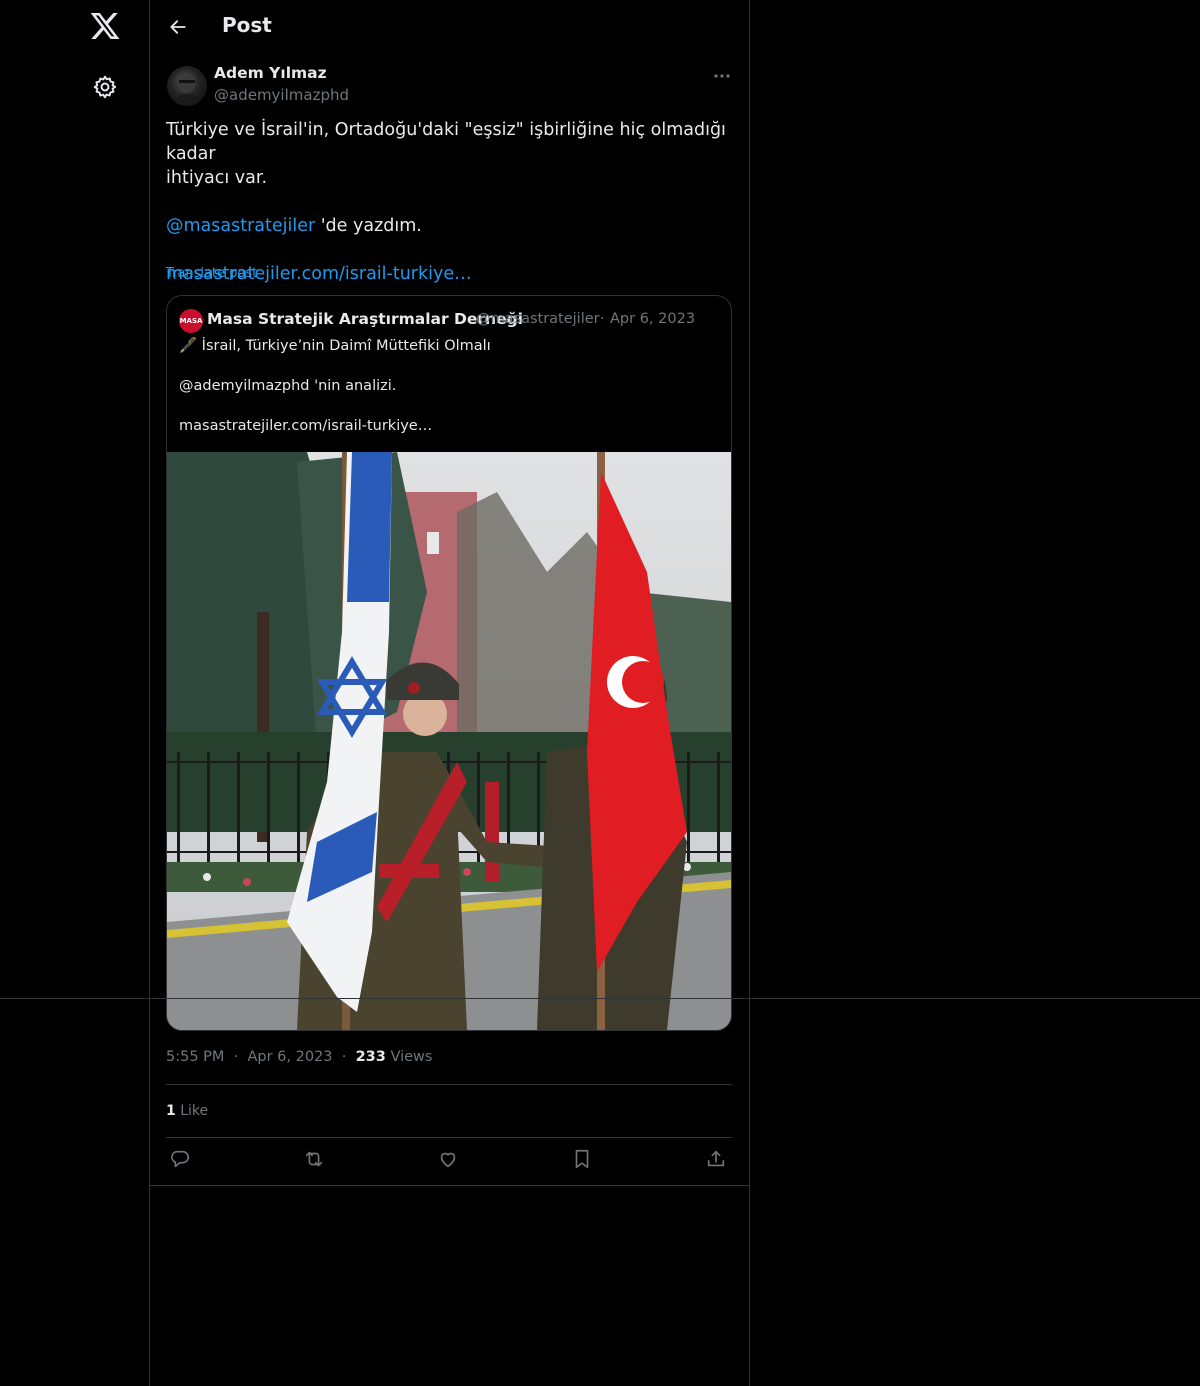 This screenshot has width=1200, height=1386. What do you see at coordinates (247, 25) in the screenshot?
I see `page-title: Post` at bounding box center [247, 25].